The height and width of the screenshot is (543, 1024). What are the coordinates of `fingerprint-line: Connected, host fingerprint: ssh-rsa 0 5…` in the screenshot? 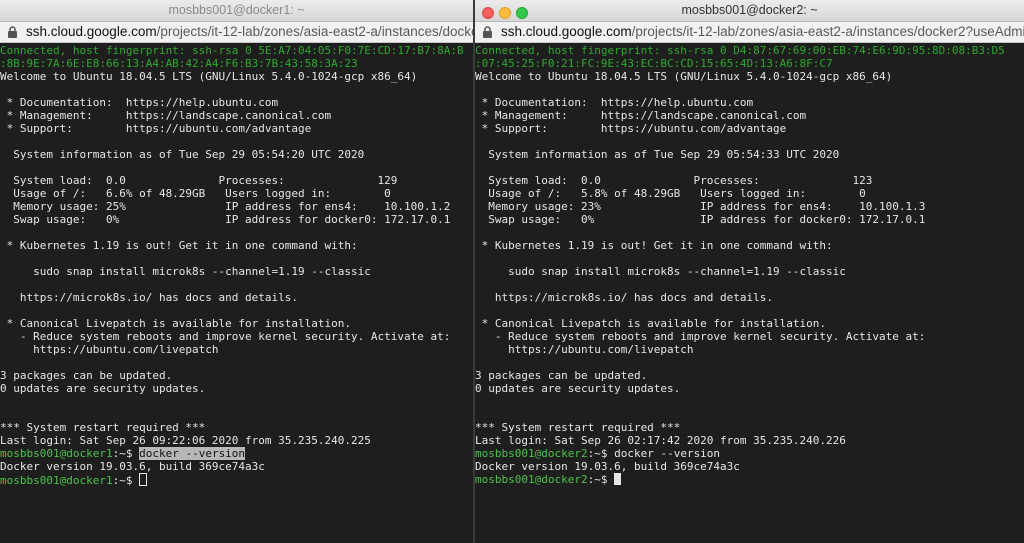 It's located at (232, 50).